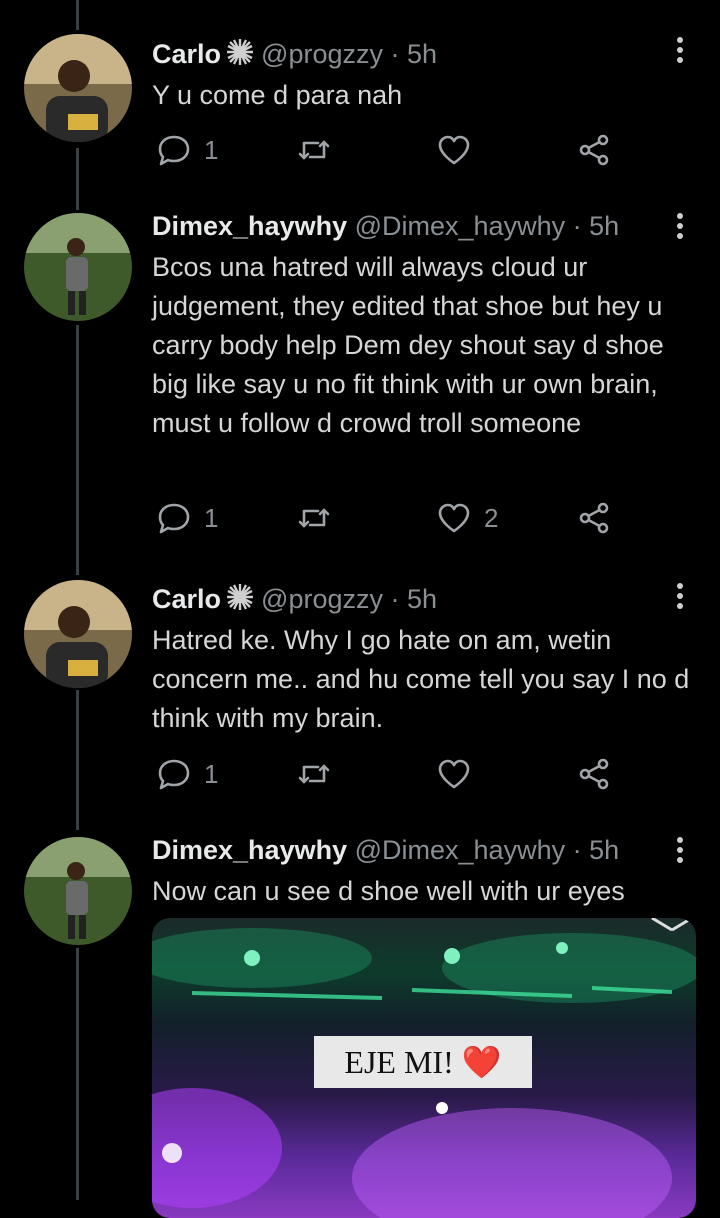 This screenshot has width=720, height=1218. I want to click on more-vertical-icon, so click(680, 850).